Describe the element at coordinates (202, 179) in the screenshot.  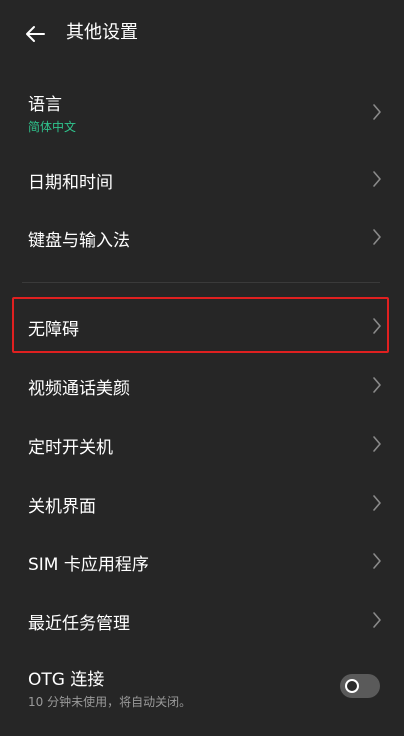
I see `setting-row-date-time: 日期和时间` at that location.